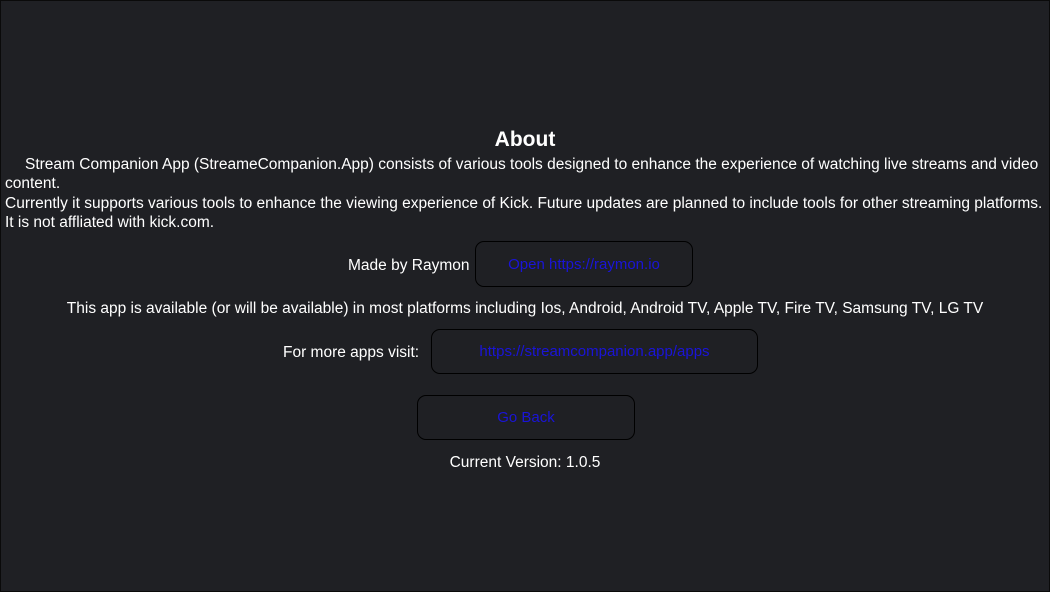 The height and width of the screenshot is (592, 1050). I want to click on open-website-button: Open https://raymon.io, so click(584, 264).